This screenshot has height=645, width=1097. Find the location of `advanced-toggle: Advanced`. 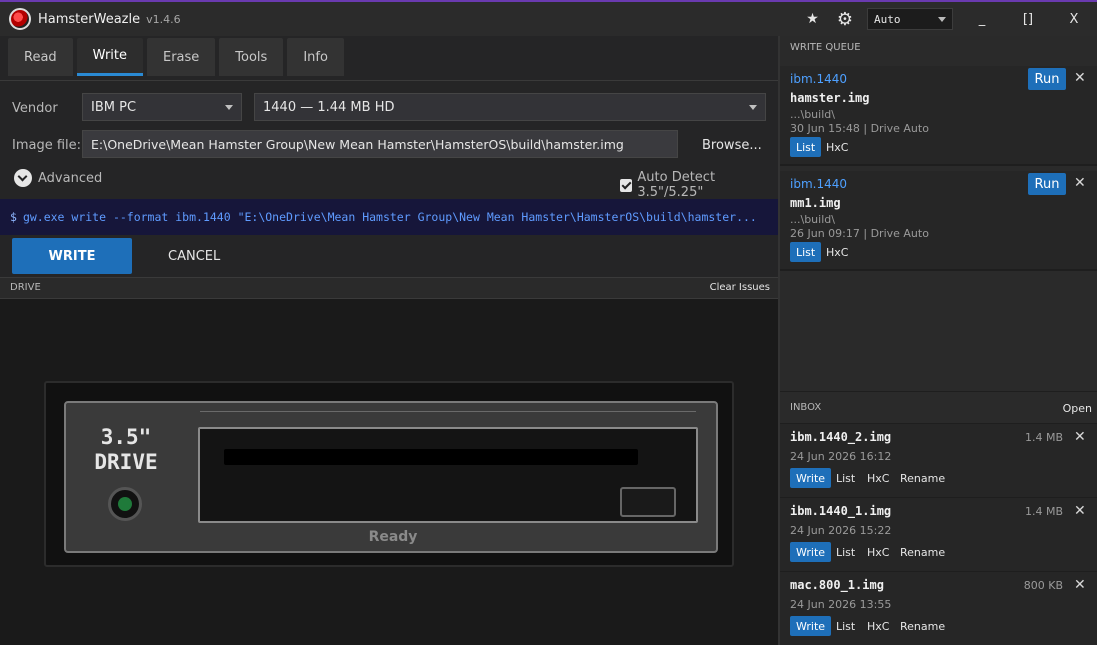

advanced-toggle: Advanced is located at coordinates (58, 178).